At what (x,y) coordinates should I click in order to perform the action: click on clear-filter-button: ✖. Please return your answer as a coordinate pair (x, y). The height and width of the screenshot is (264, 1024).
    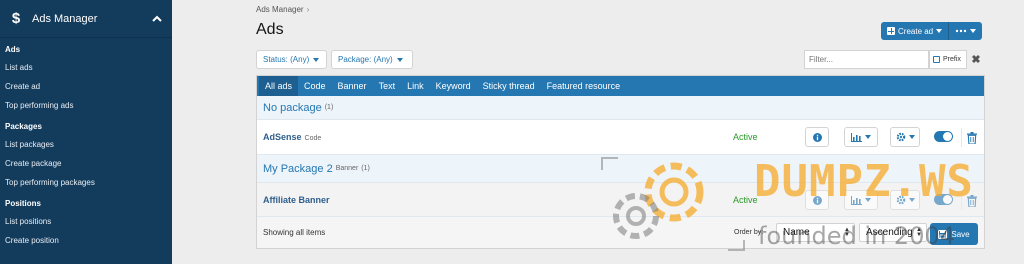
    Looking at the image, I should click on (976, 59).